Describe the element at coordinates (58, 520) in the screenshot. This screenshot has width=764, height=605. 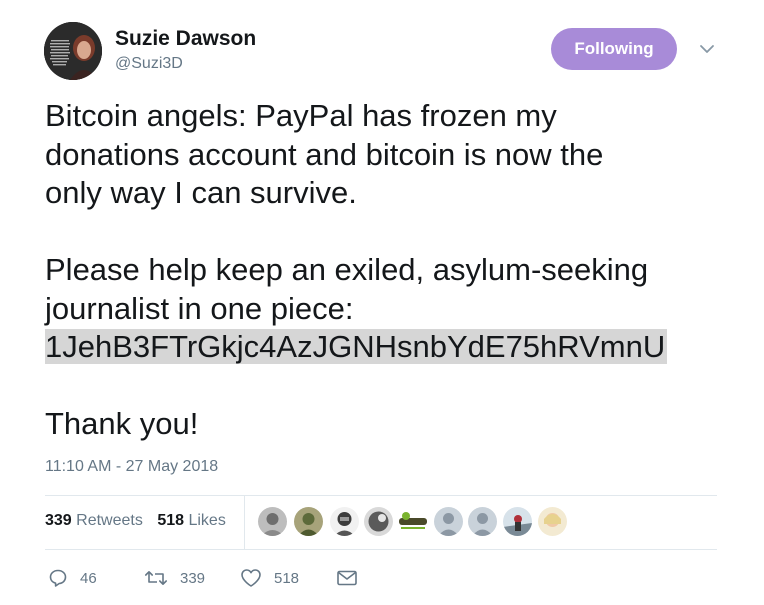
I see `retweets-count: 339` at that location.